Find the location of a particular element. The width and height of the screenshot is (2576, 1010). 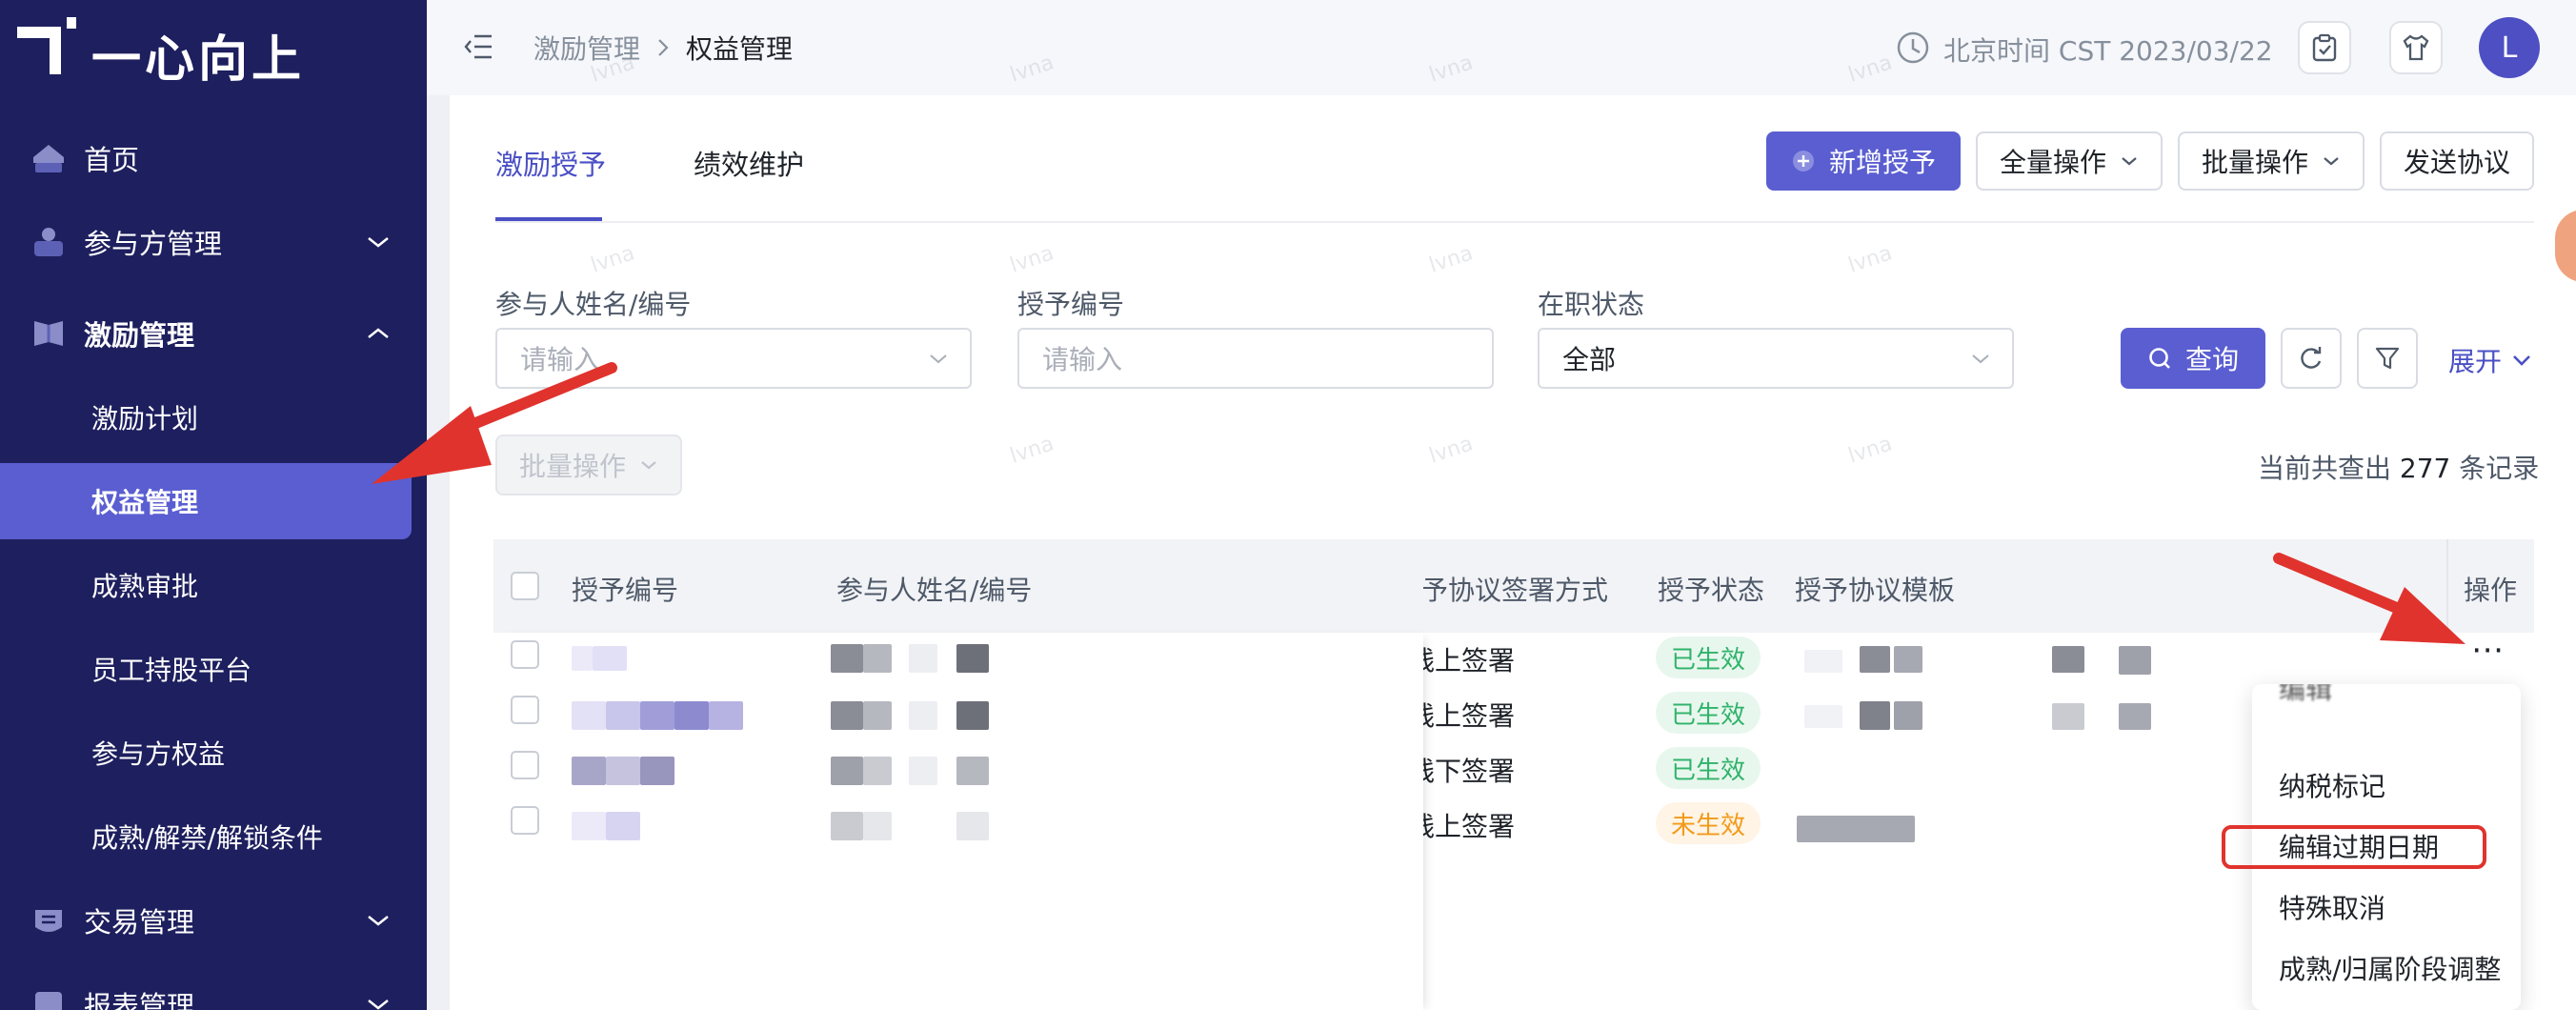

send-agreement-button: 发送协议 is located at coordinates (2457, 161).